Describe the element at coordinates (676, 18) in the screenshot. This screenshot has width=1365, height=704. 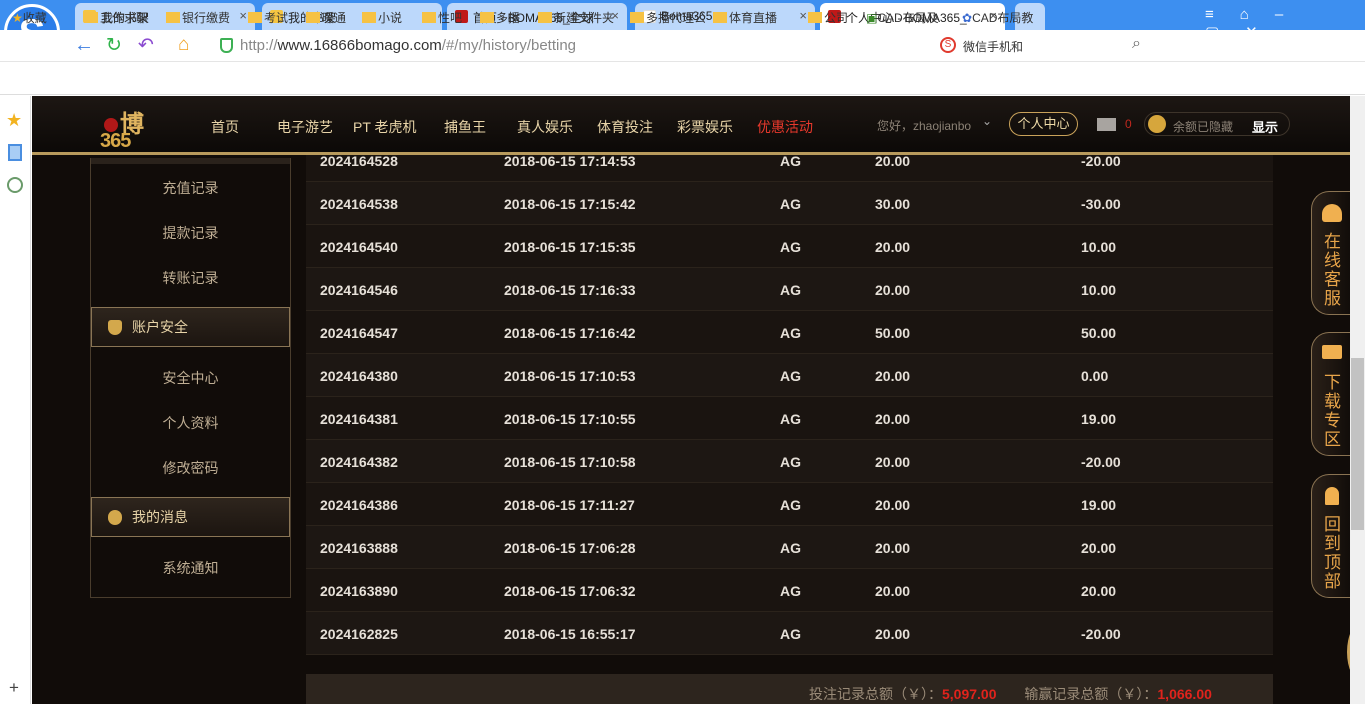
I see `bookmark-label: 多播代理公` at that location.